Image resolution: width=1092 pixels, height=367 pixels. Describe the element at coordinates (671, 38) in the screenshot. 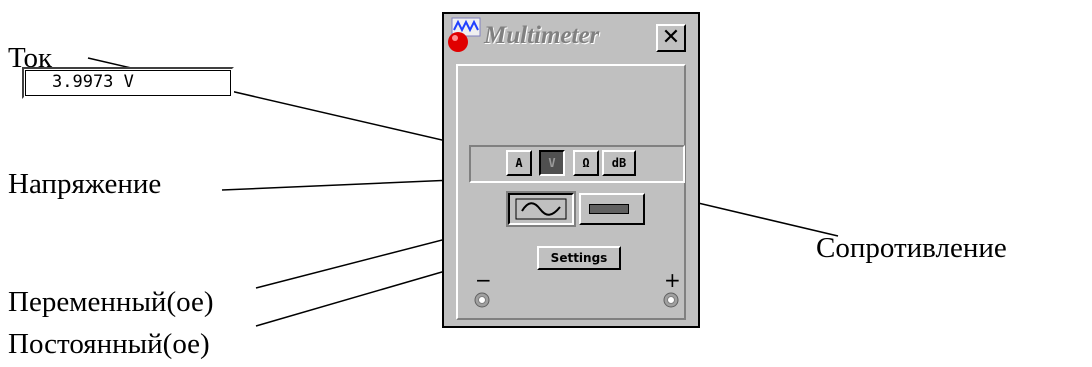

I see `close-button: ✕` at that location.